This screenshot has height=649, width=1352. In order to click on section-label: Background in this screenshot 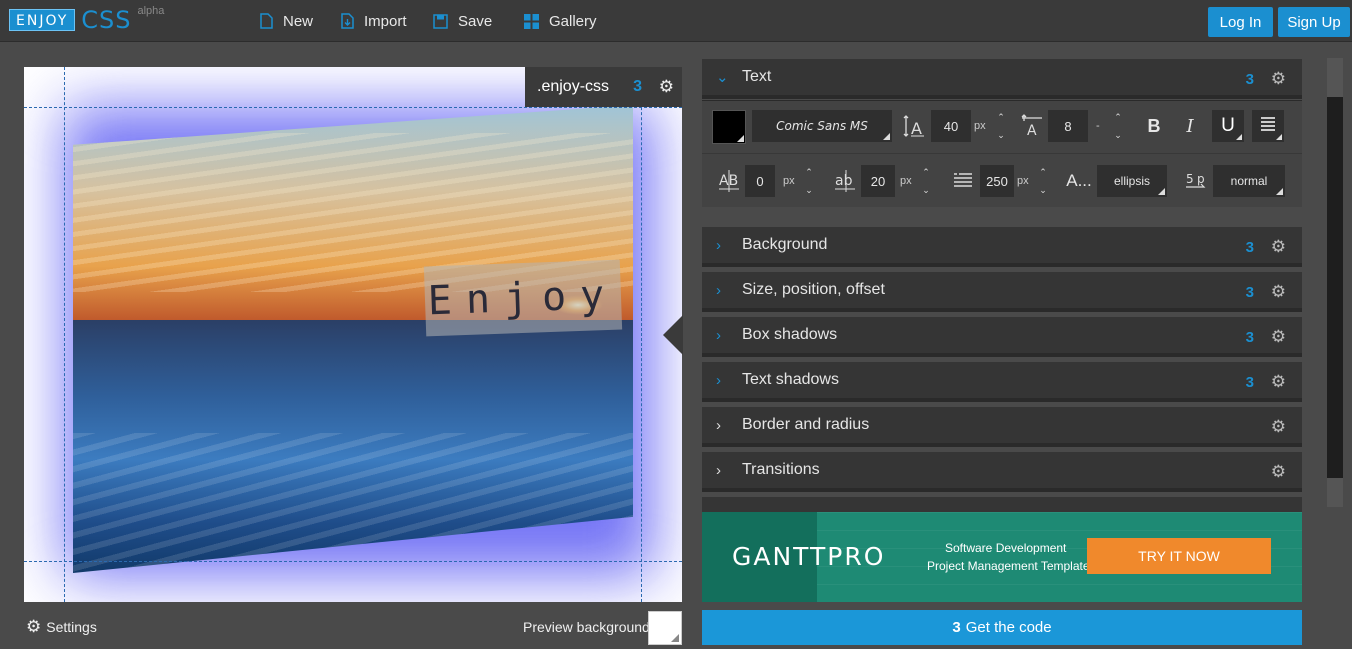, I will do `click(785, 244)`.